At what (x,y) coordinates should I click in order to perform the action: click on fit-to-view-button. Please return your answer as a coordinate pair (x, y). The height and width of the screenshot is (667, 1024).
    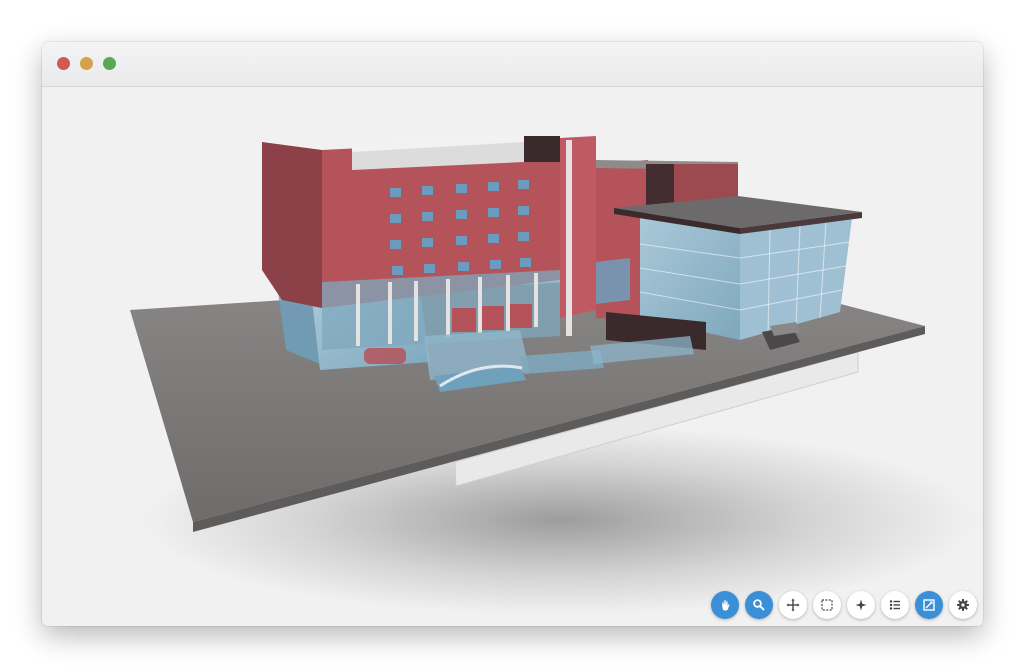
    Looking at the image, I should click on (827, 605).